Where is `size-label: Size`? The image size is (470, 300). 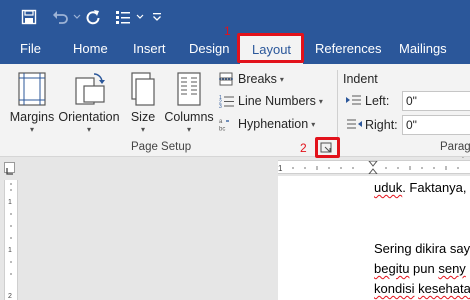 size-label: Size is located at coordinates (143, 117).